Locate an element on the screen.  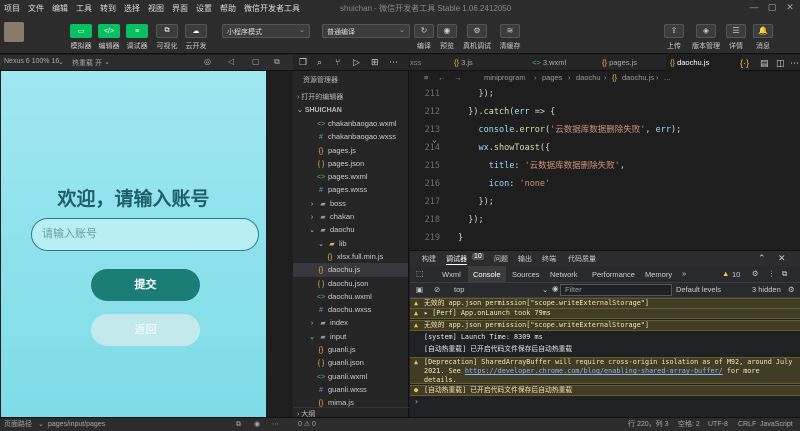
hotreload-chevron-icon: ⌄ is located at coordinates (107, 62).